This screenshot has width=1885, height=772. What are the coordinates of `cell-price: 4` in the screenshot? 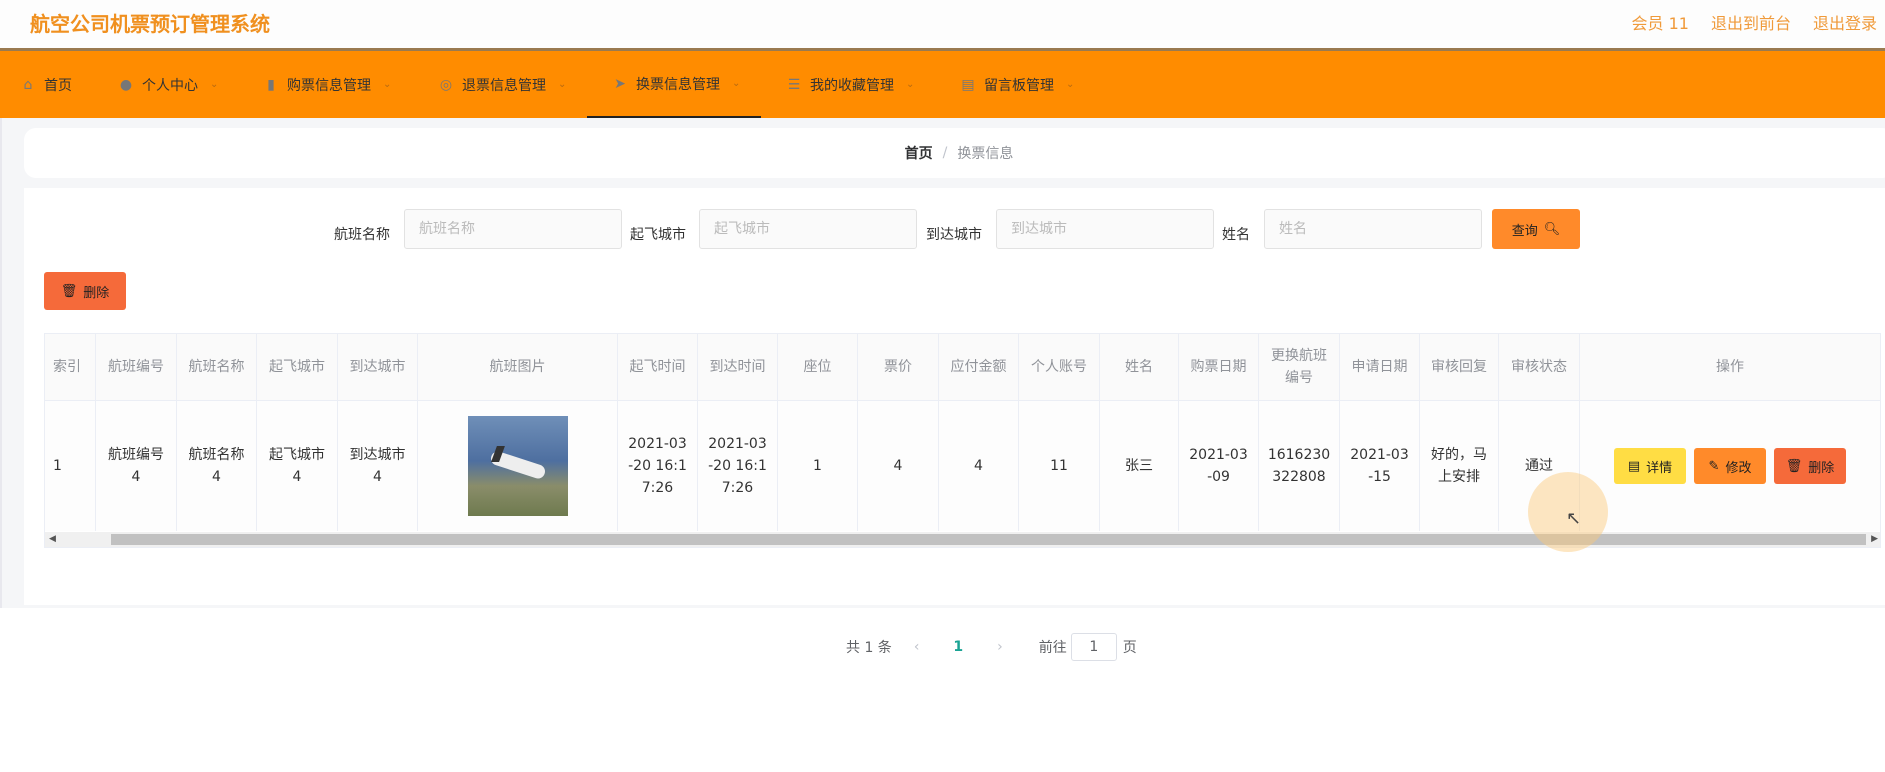 It's located at (898, 466).